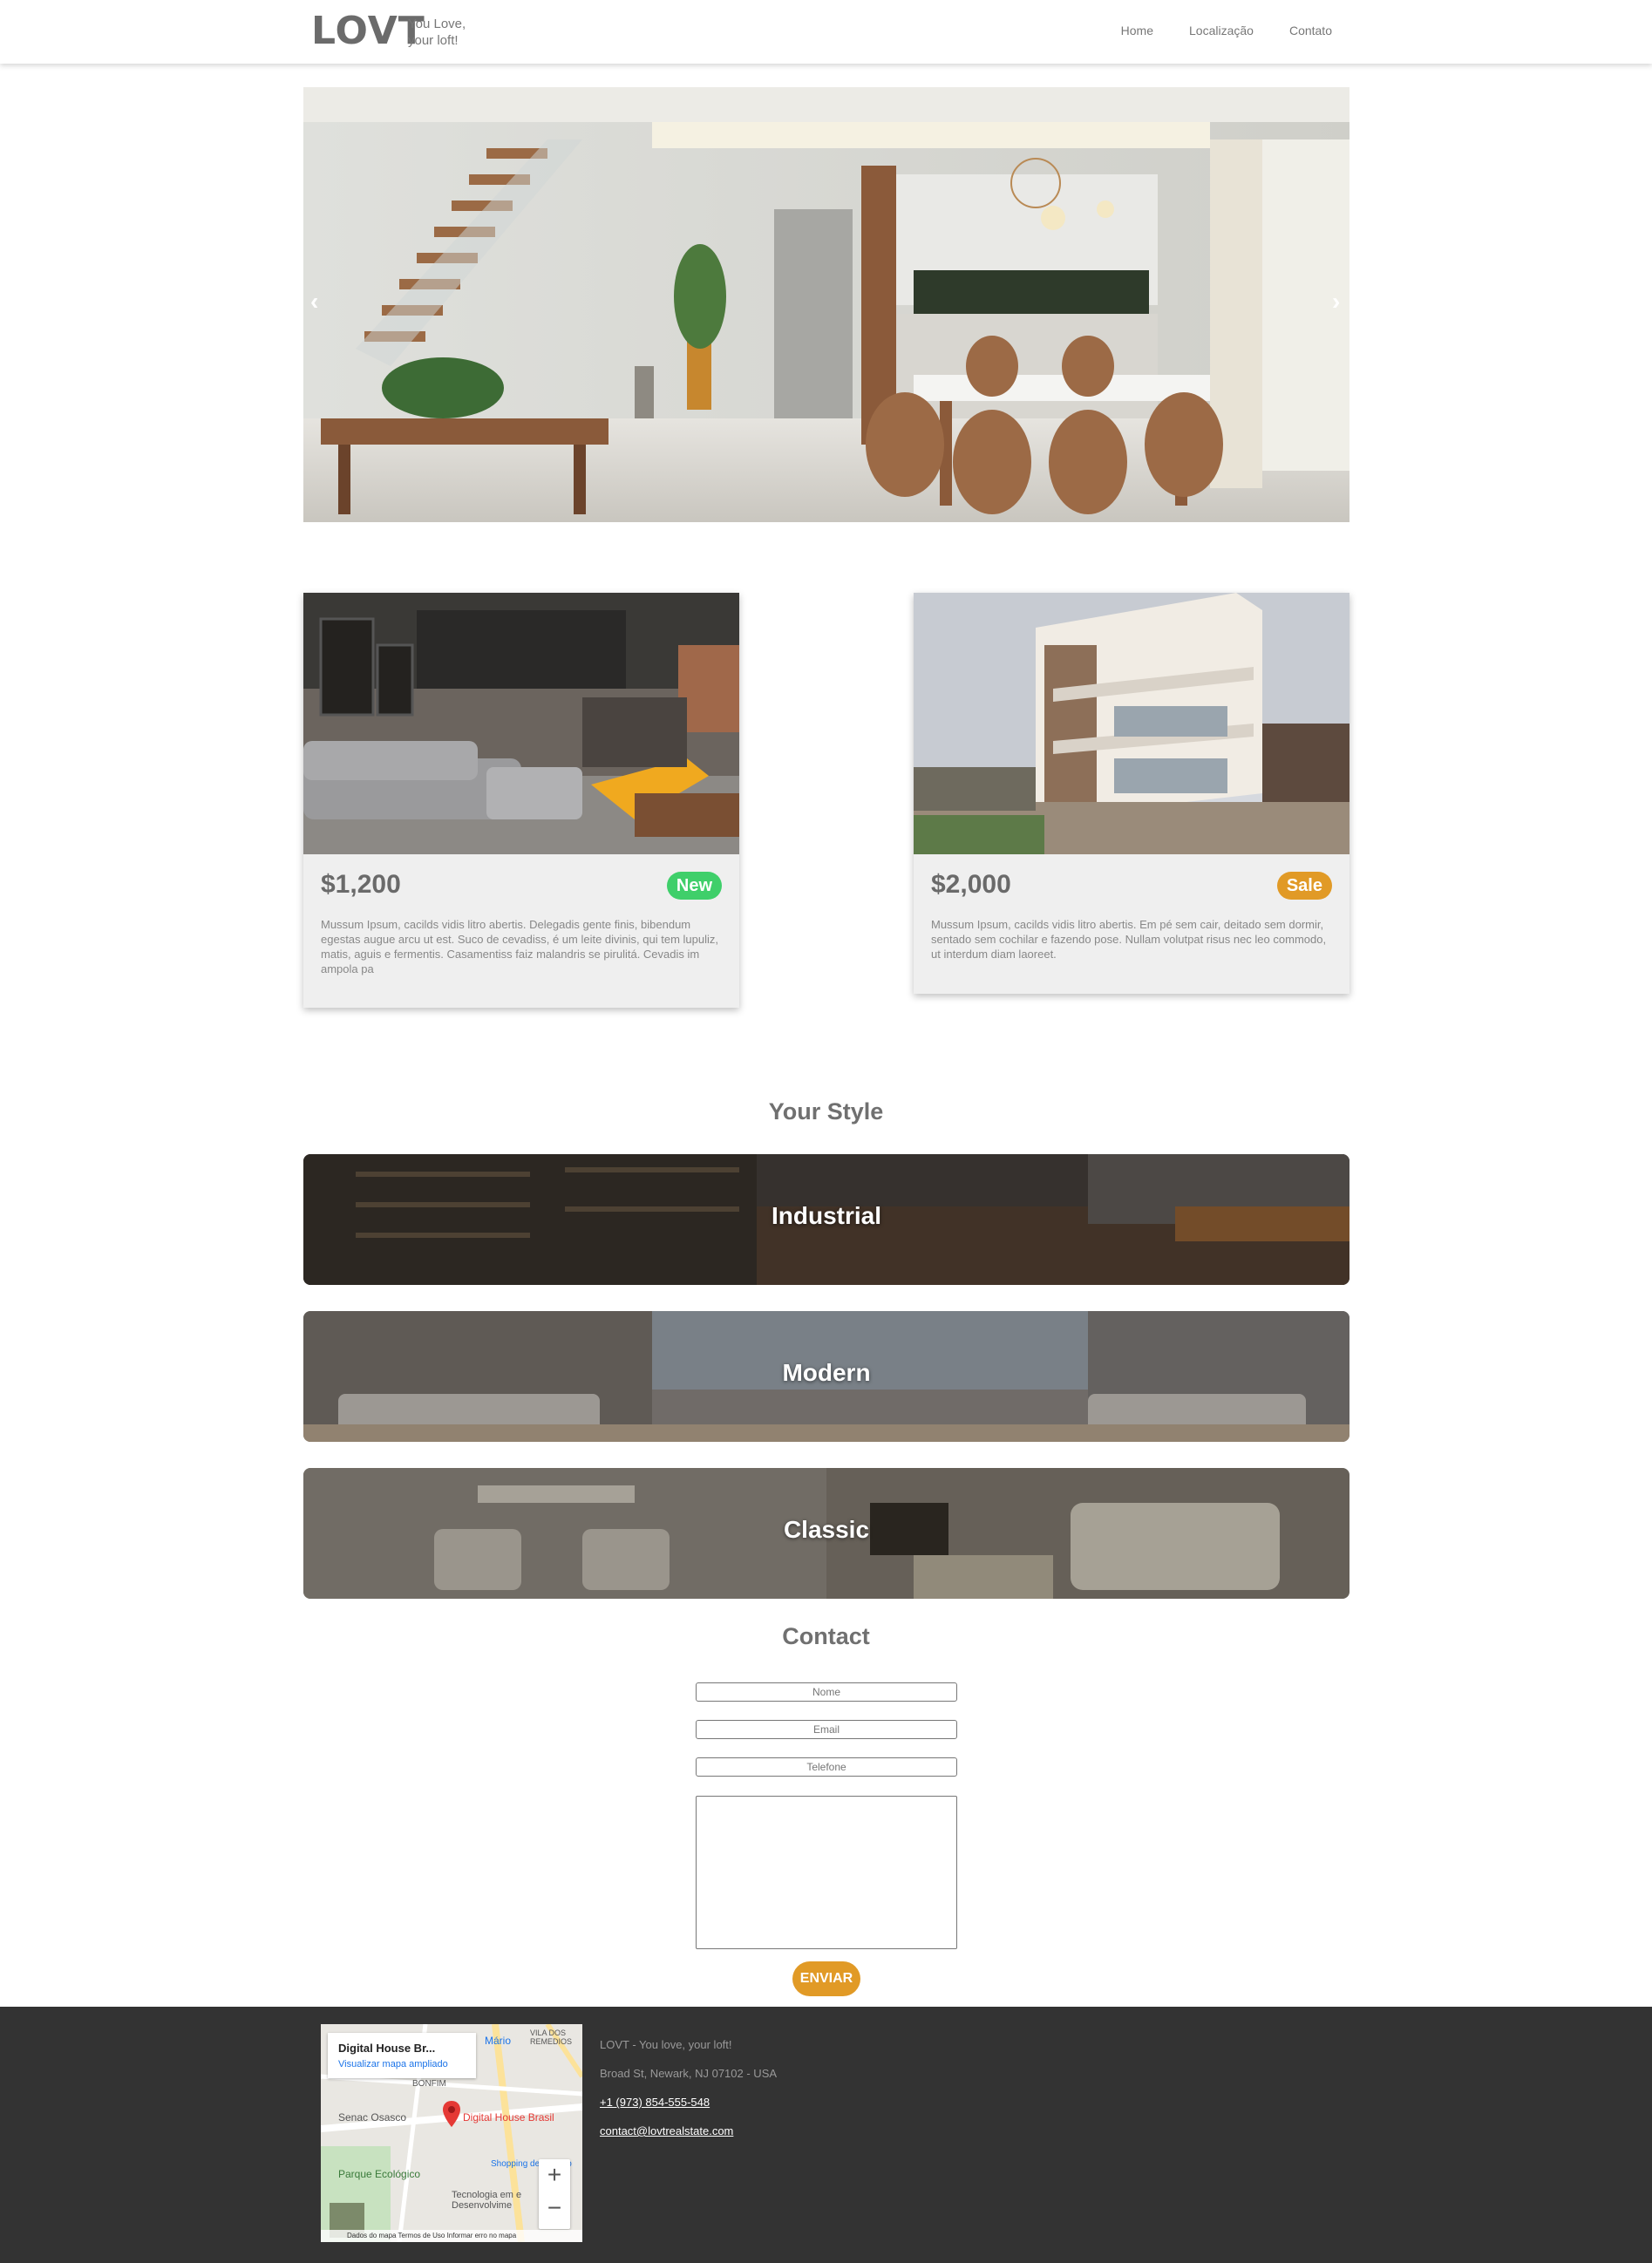  Describe the element at coordinates (971, 884) in the screenshot. I see `listing-price: $2,000` at that location.